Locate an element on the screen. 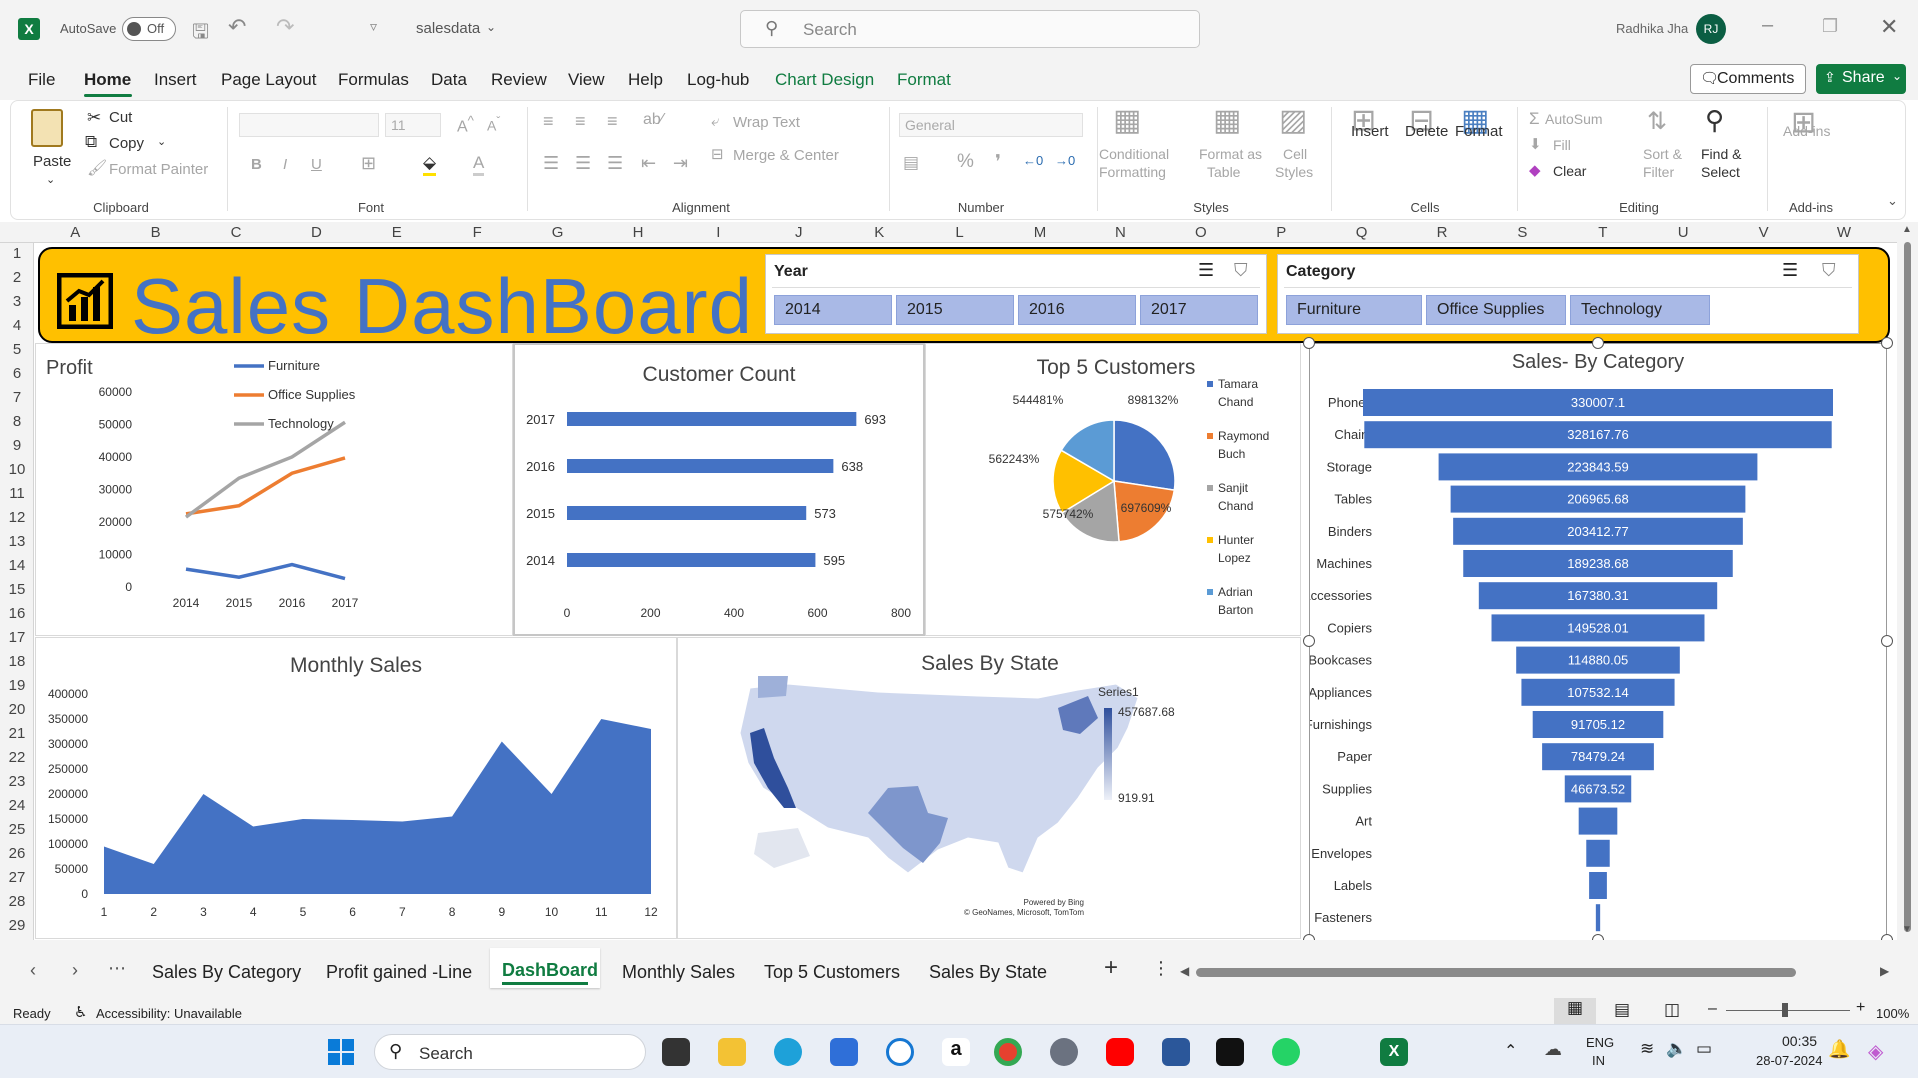 The height and width of the screenshot is (1078, 1918). increase-indent-icon: ⇥ is located at coordinates (680, 163).